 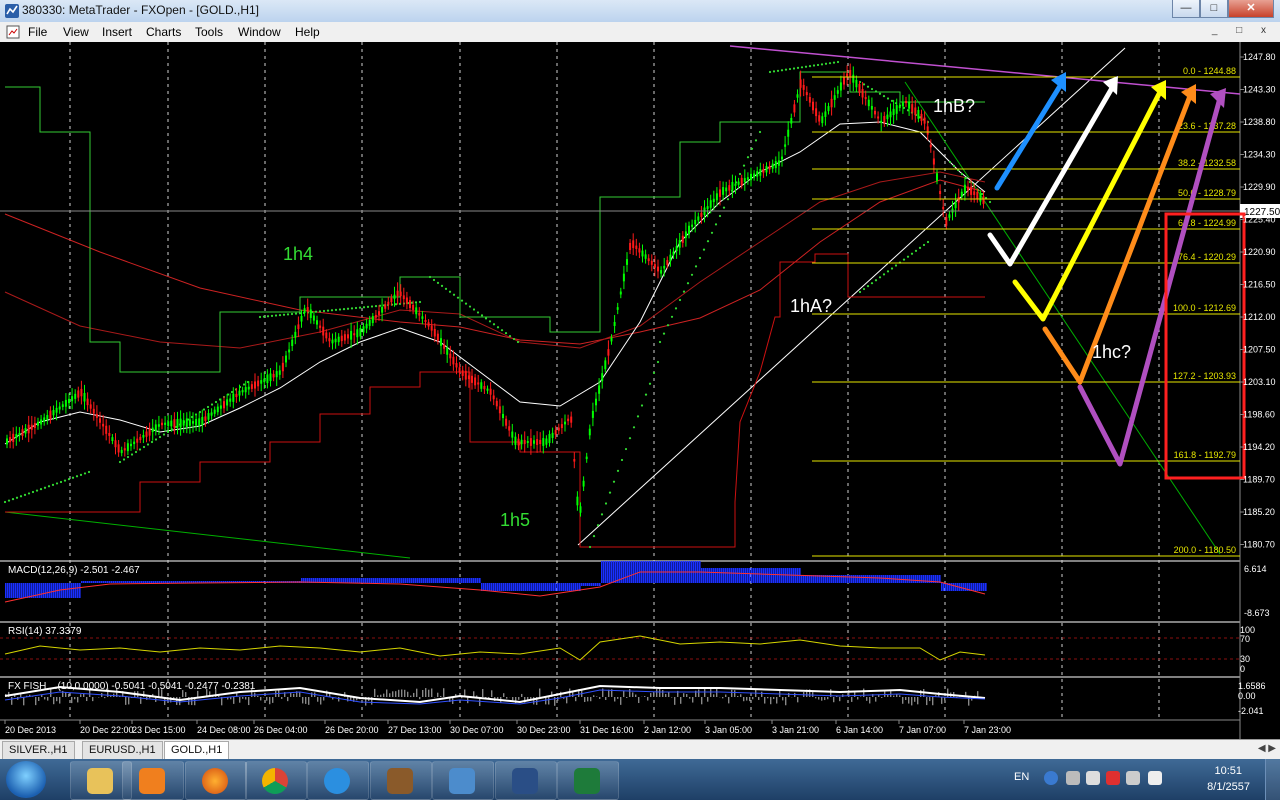 I want to click on clock-time: 10:51, so click(x=1228, y=771).